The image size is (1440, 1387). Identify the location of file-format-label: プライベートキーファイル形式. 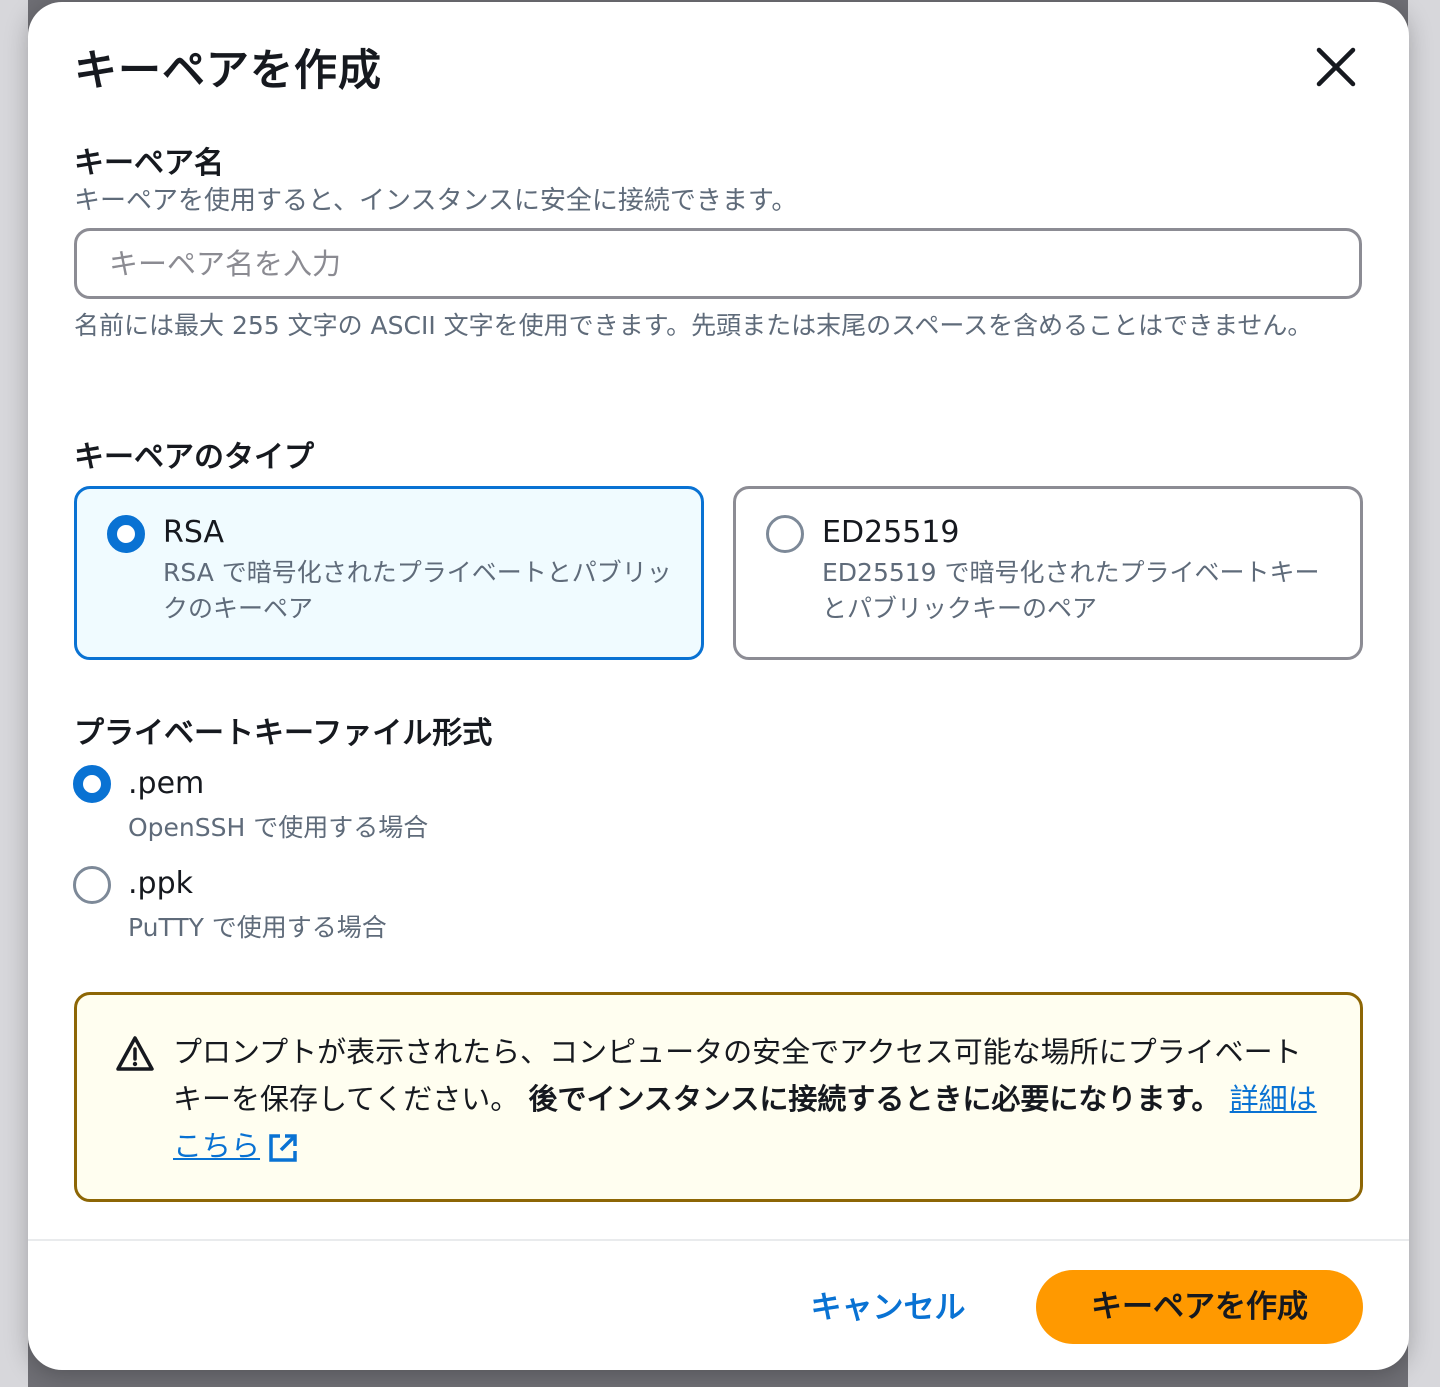
(283, 733).